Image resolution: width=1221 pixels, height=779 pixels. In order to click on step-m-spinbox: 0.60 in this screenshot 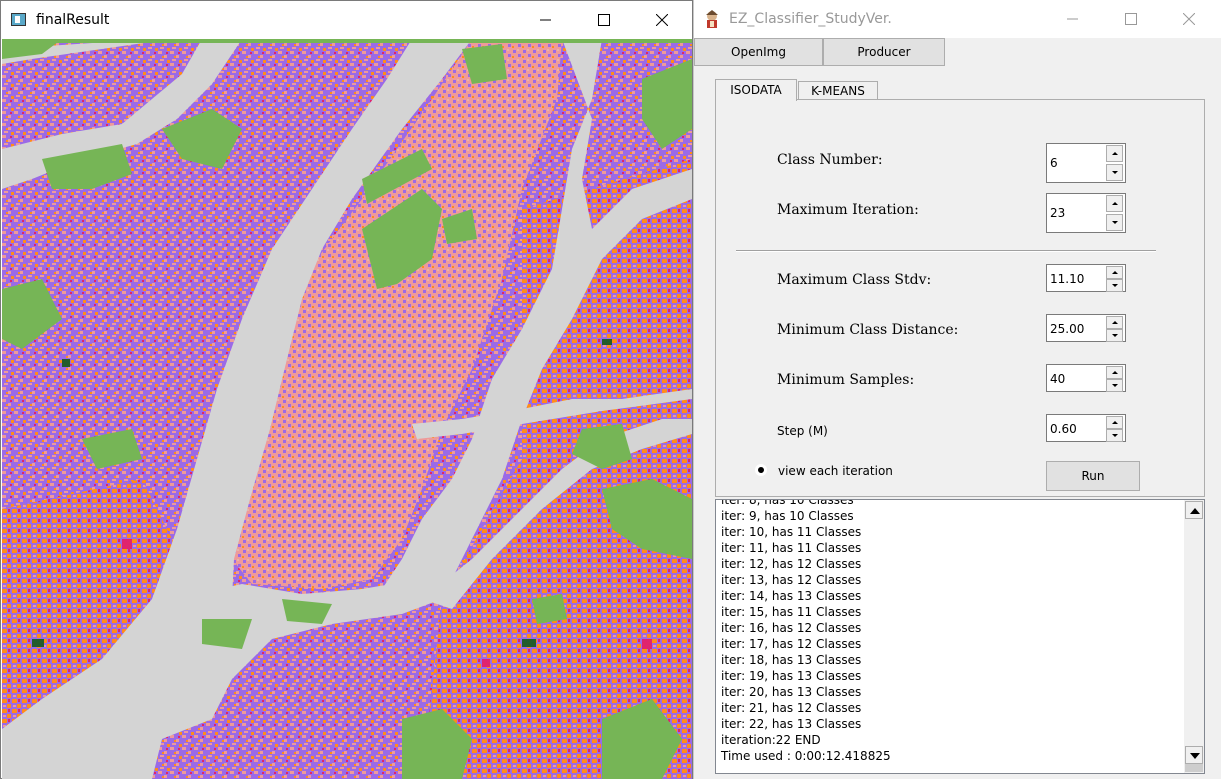, I will do `click(1086, 428)`.